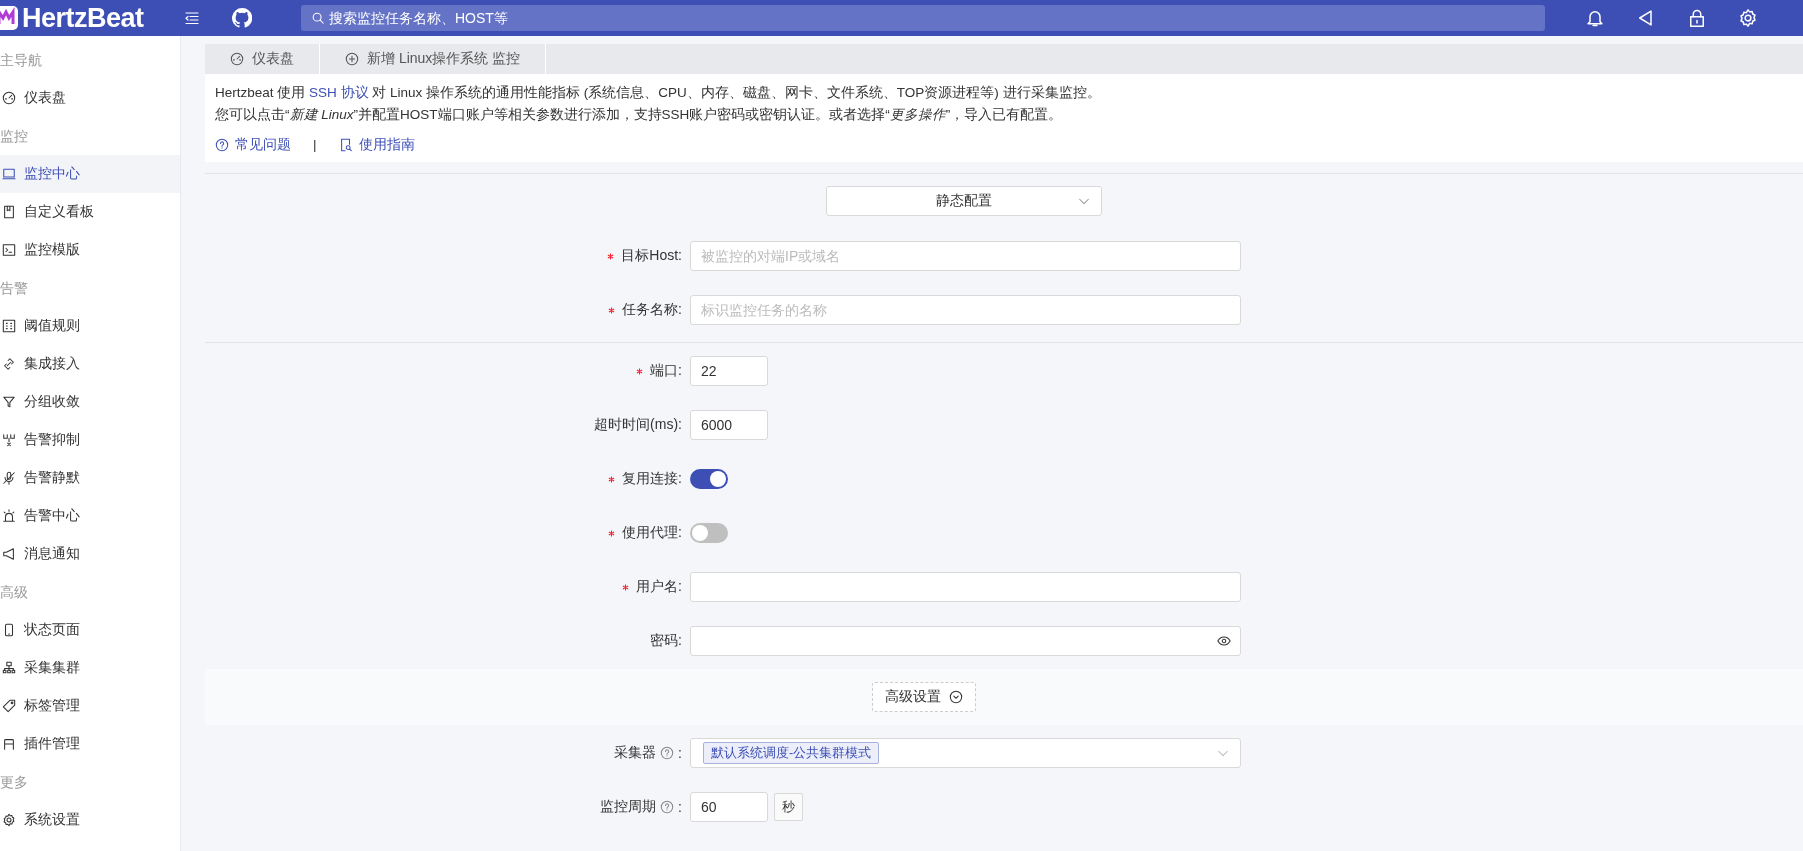 The image size is (1803, 851). Describe the element at coordinates (666, 371) in the screenshot. I see `field-label: 端口:` at that location.